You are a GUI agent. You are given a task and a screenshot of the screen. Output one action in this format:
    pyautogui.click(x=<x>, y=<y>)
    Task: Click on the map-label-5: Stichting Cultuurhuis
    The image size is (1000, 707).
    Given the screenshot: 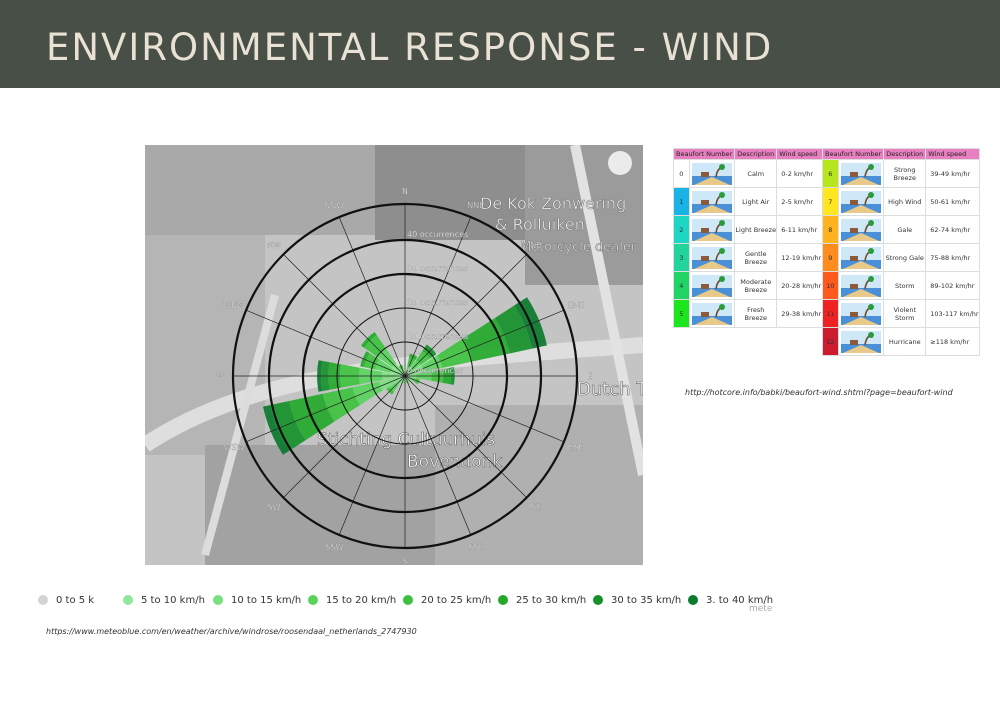 What is the action you would take?
    pyautogui.click(x=406, y=440)
    